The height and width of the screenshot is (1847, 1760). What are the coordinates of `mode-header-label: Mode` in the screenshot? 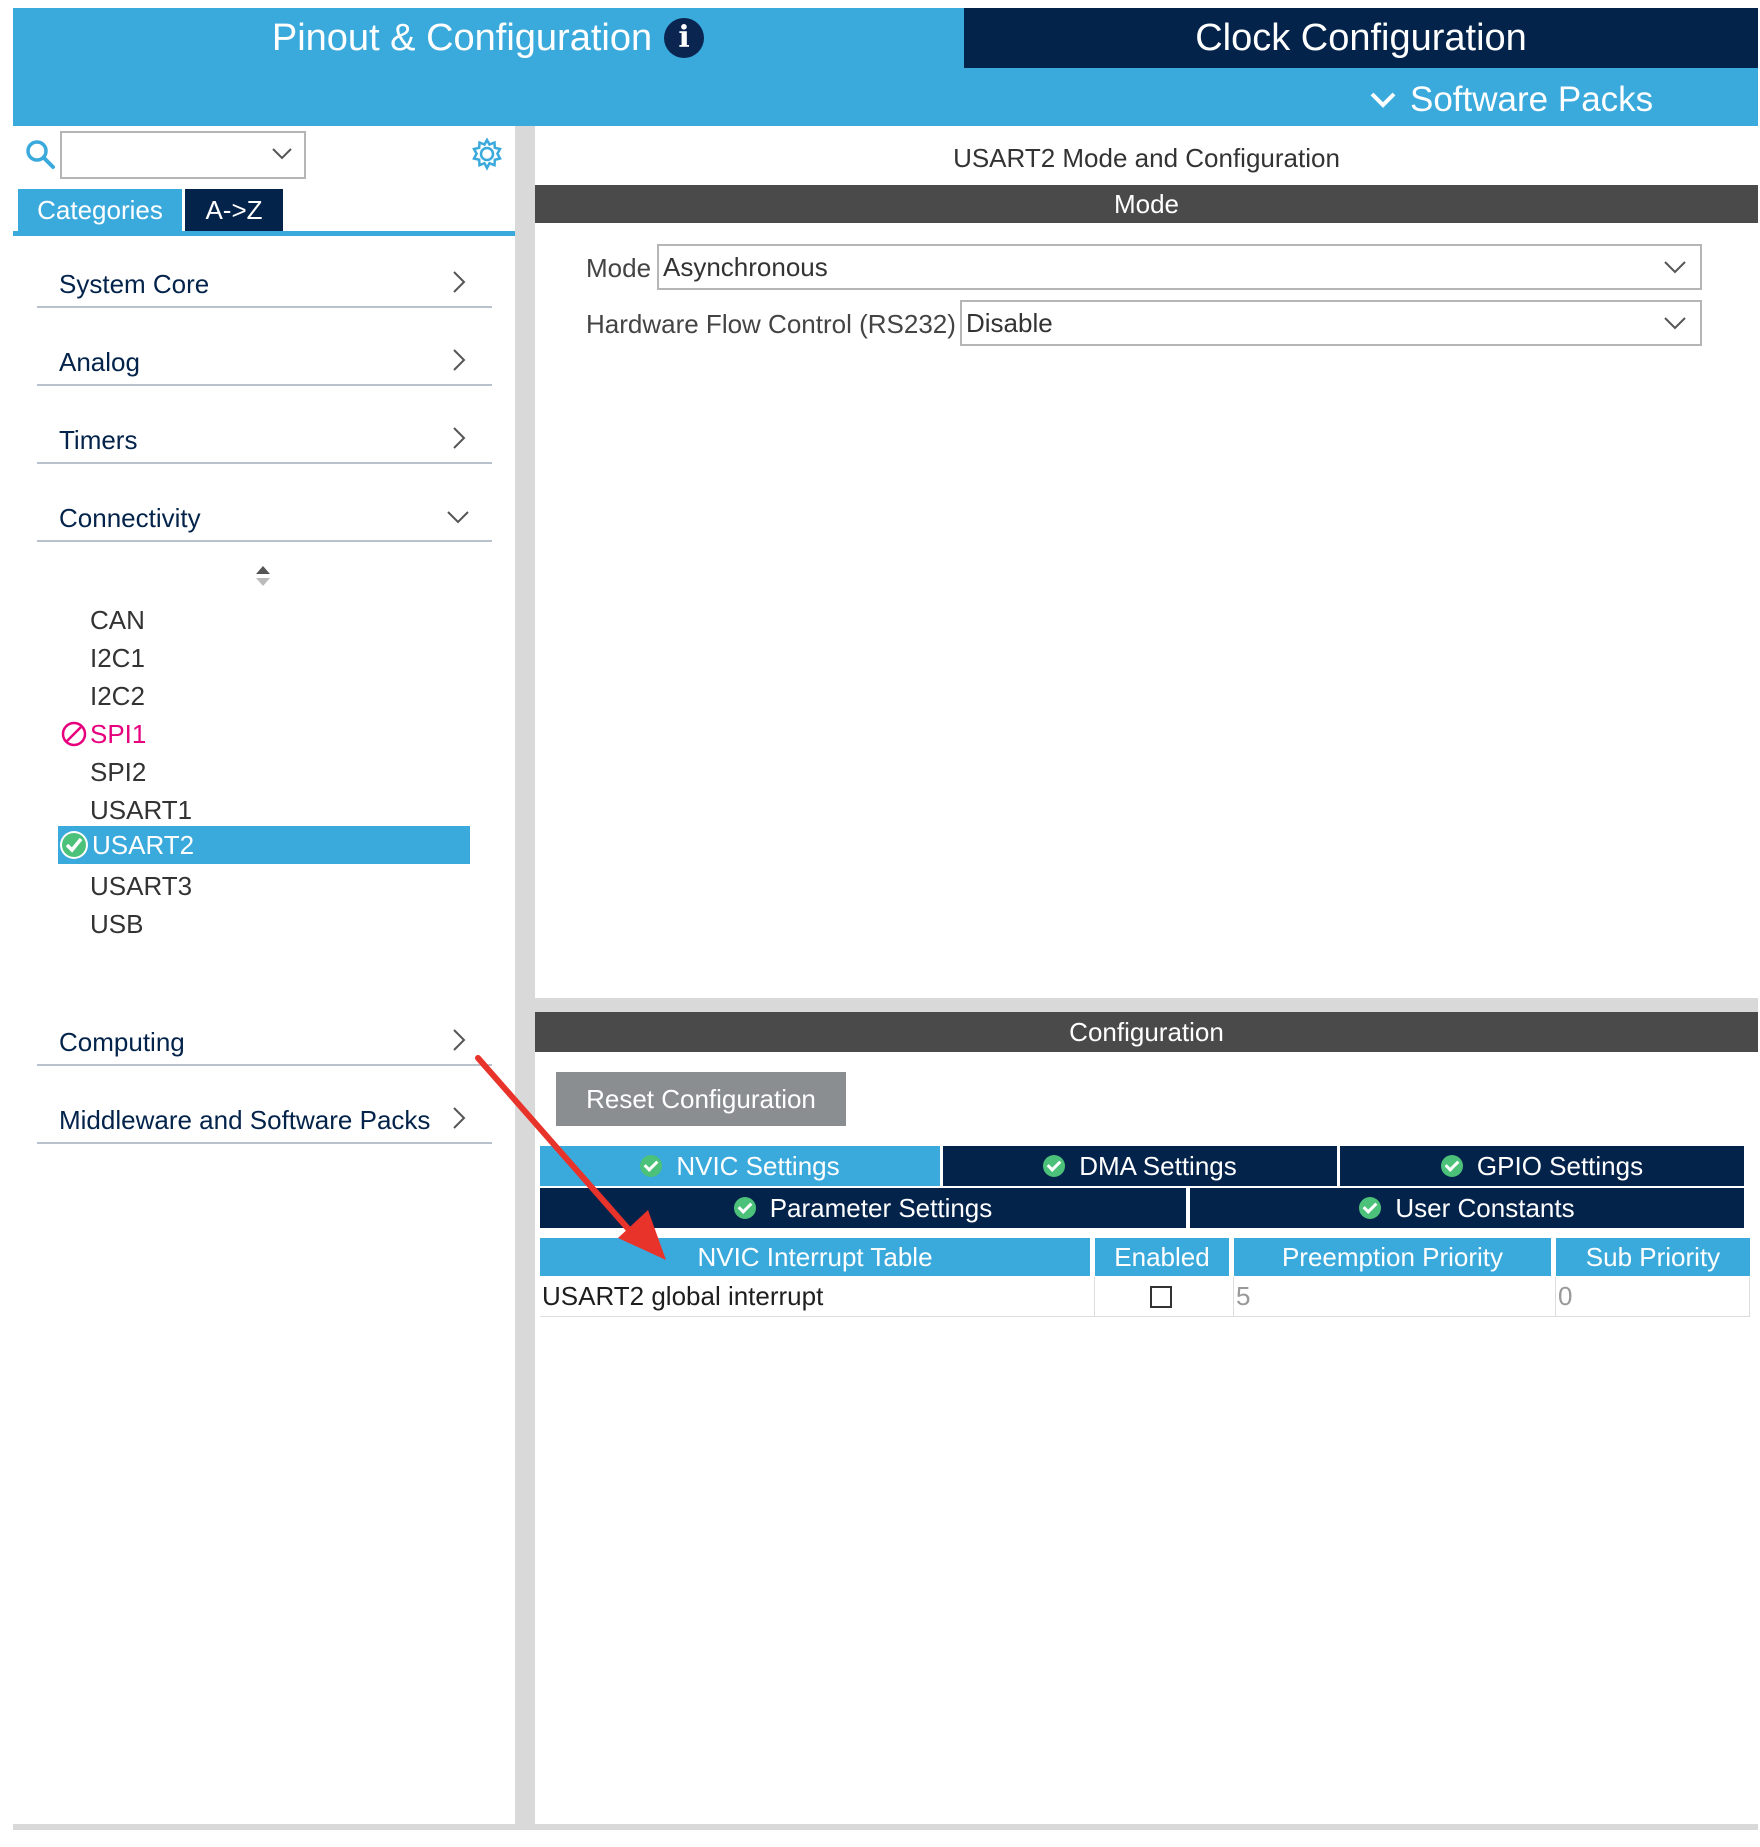 It's located at (1146, 203).